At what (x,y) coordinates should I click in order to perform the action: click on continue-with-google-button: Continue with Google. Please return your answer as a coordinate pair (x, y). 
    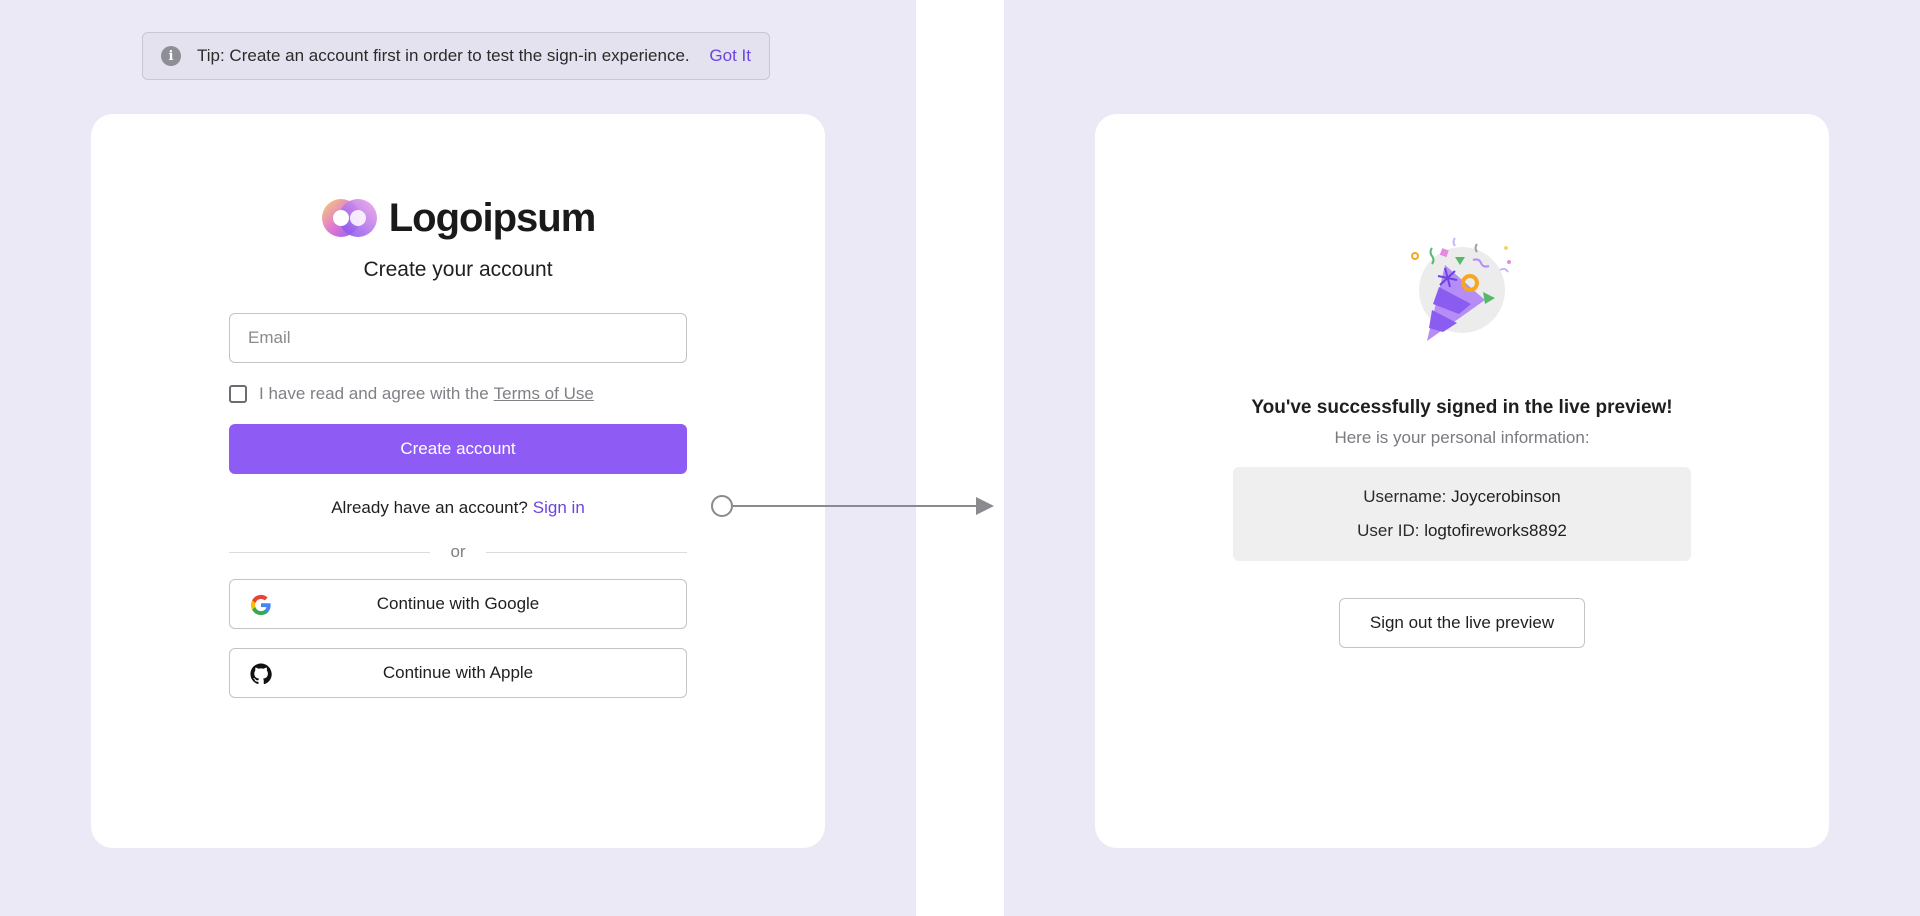
    Looking at the image, I should click on (458, 604).